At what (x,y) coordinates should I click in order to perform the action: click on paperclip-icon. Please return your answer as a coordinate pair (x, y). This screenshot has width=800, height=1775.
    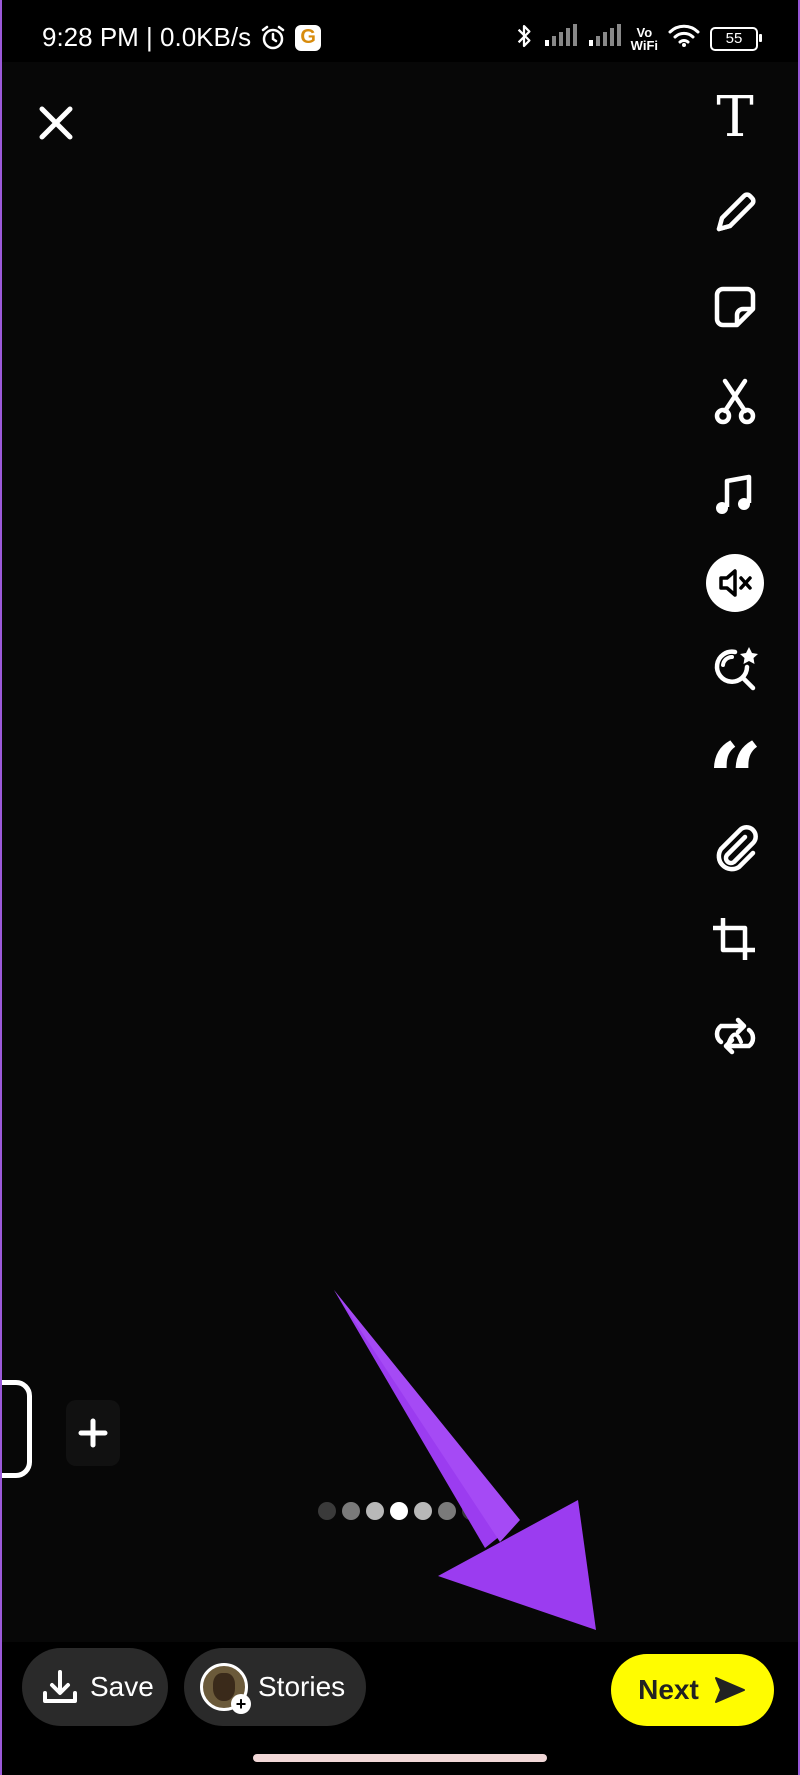
    Looking at the image, I should click on (737, 848).